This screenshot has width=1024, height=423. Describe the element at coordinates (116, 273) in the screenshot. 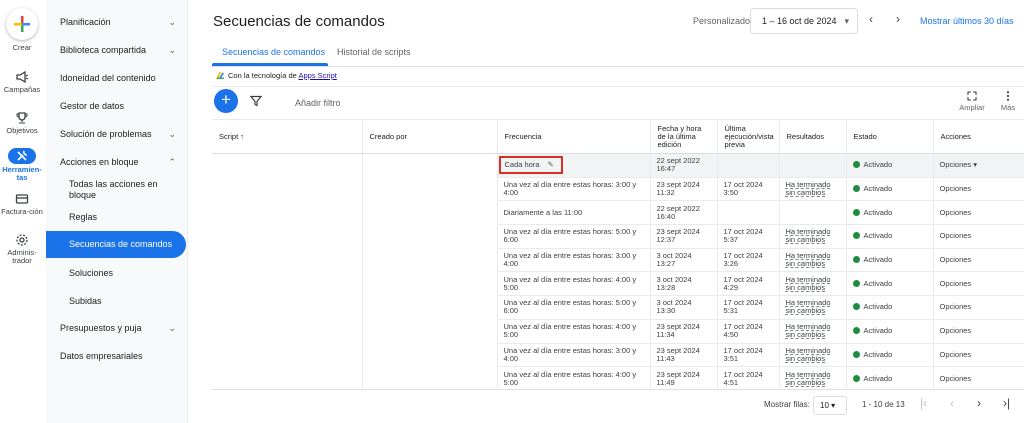

I see `nav-item-solutions: Soluciones` at that location.